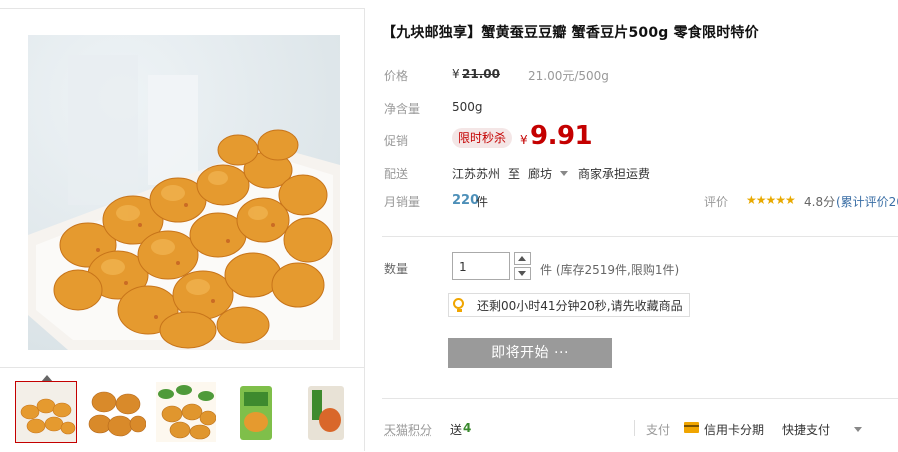 The image size is (898, 452). Describe the element at coordinates (530, 353) in the screenshot. I see `coming-soon-button: 即将开始 ···` at that location.